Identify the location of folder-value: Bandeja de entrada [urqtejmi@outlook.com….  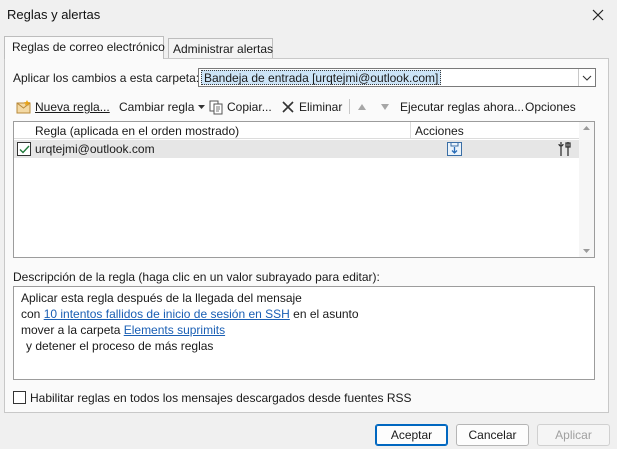
(321, 77).